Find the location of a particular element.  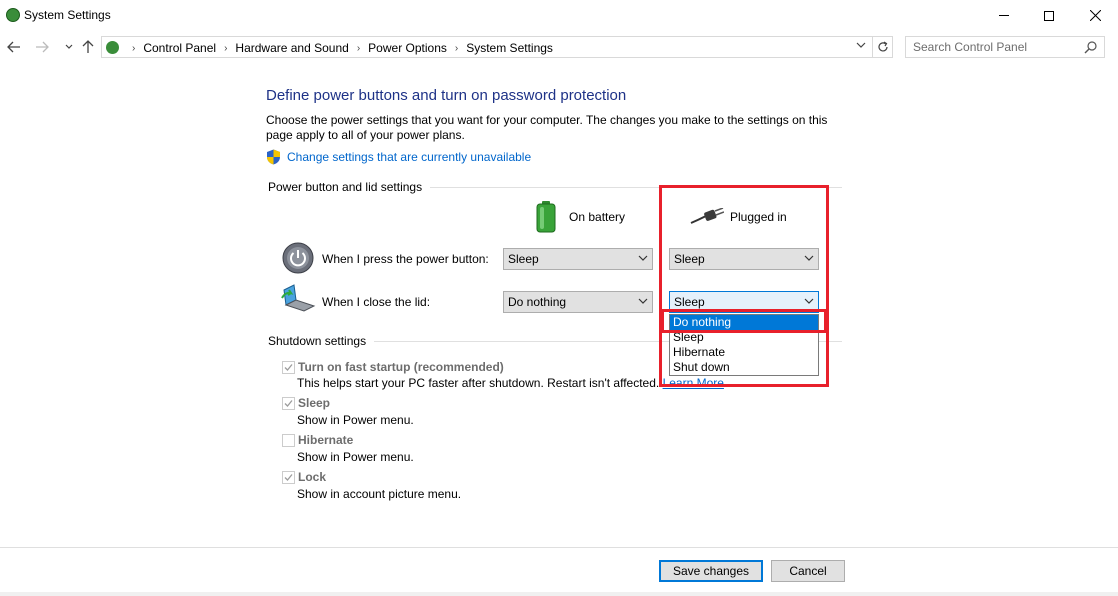

close-icon is located at coordinates (1095, 15).